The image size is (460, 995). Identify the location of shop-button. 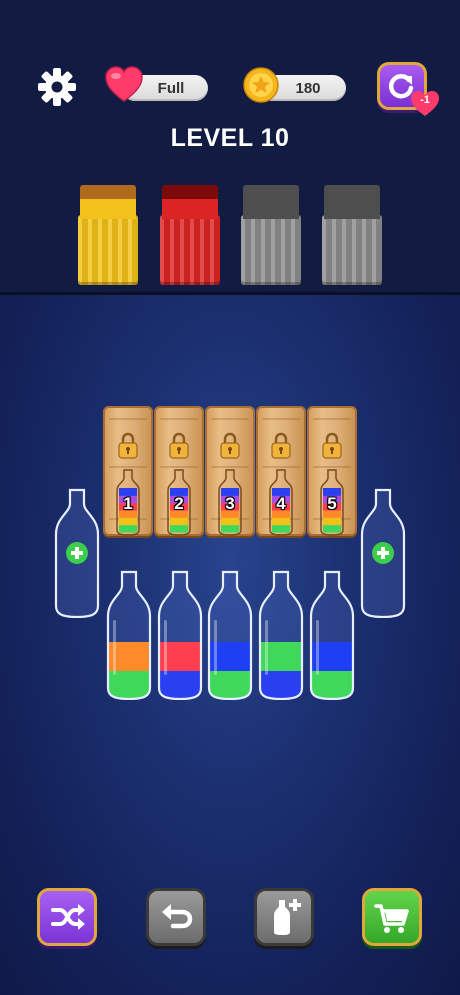
(392, 917).